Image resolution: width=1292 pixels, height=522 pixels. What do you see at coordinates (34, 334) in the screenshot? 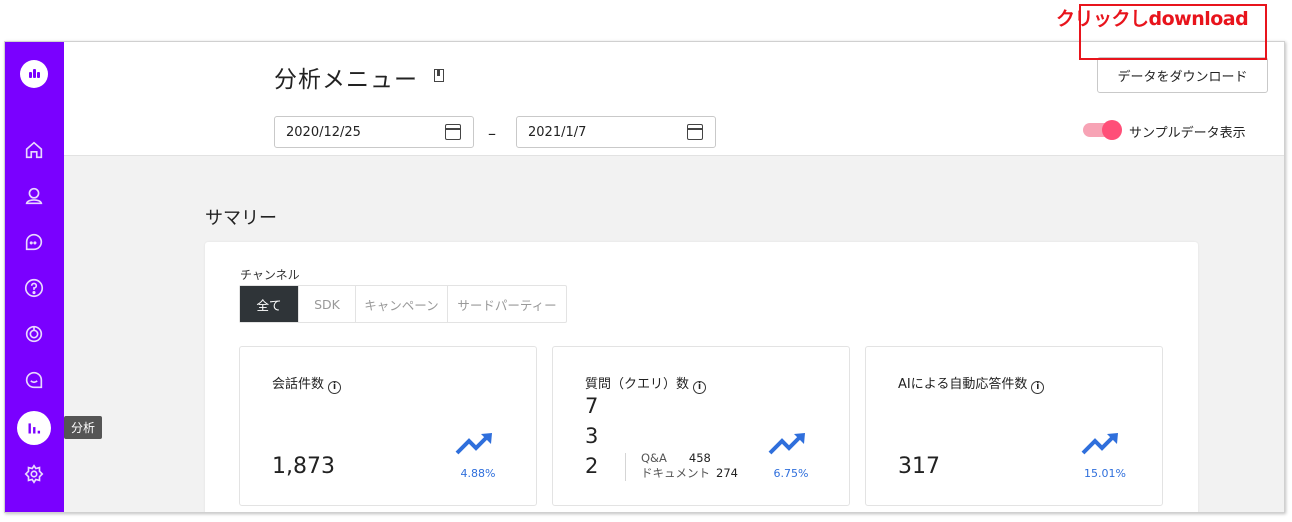
I see `target-icon` at bounding box center [34, 334].